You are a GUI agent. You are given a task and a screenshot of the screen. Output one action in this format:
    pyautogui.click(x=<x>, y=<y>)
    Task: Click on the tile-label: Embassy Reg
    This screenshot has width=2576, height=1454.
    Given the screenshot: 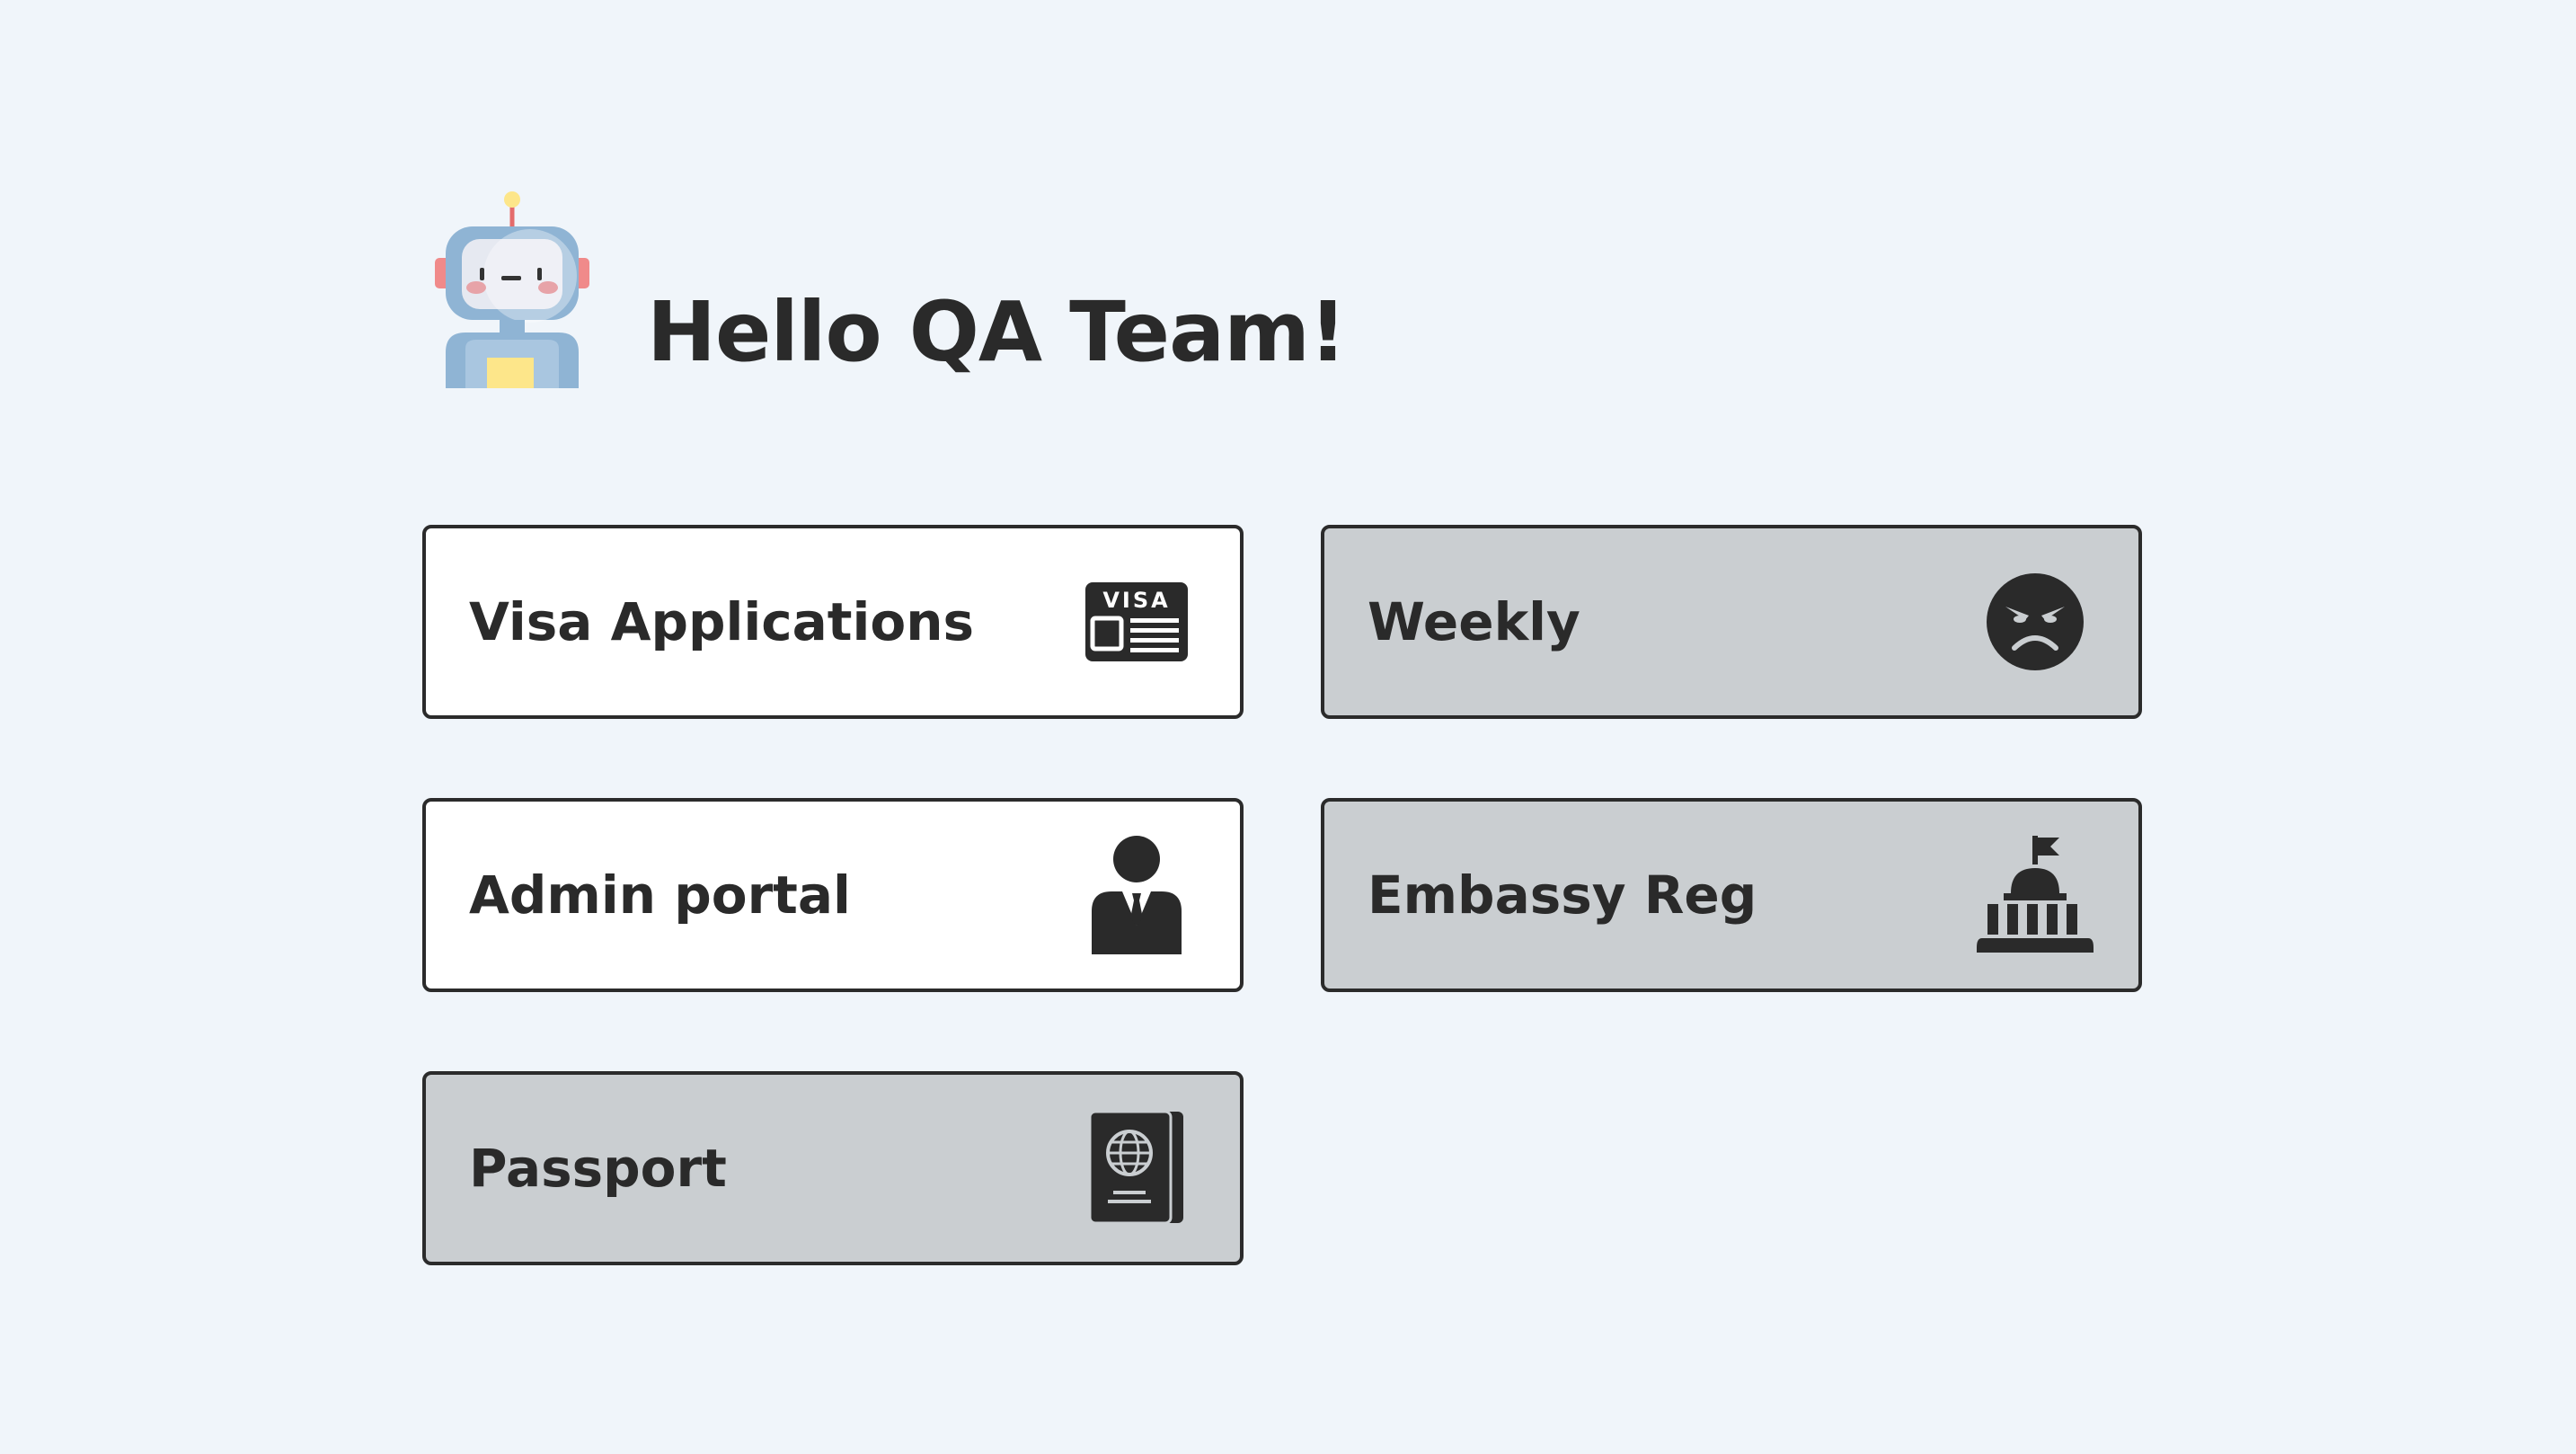 What is the action you would take?
    pyautogui.click(x=1562, y=895)
    